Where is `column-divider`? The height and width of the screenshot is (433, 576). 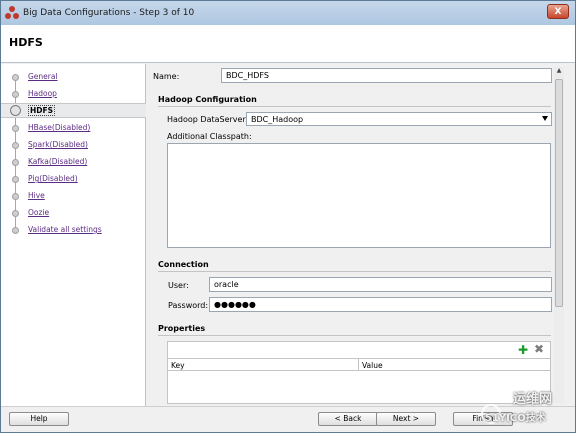
column-divider is located at coordinates (358, 365).